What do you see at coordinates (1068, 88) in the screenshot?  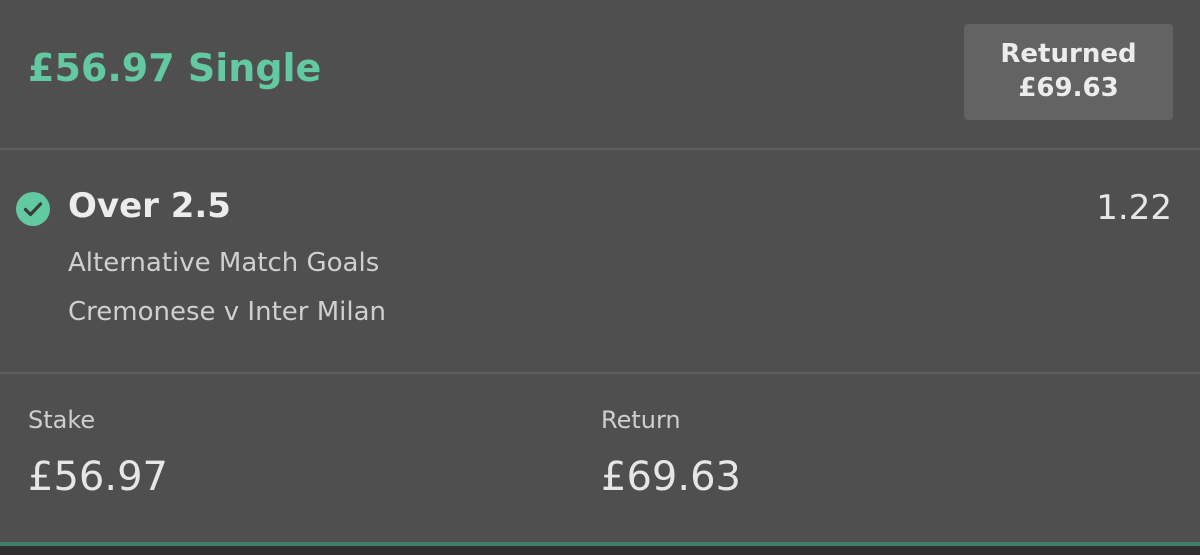 I see `returned-amount: £69.63` at bounding box center [1068, 88].